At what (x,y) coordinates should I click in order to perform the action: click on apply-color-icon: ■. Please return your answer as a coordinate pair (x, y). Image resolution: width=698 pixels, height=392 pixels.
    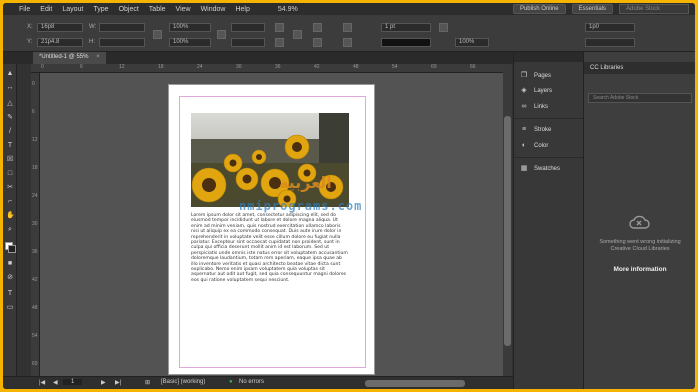
    Looking at the image, I should click on (10, 264).